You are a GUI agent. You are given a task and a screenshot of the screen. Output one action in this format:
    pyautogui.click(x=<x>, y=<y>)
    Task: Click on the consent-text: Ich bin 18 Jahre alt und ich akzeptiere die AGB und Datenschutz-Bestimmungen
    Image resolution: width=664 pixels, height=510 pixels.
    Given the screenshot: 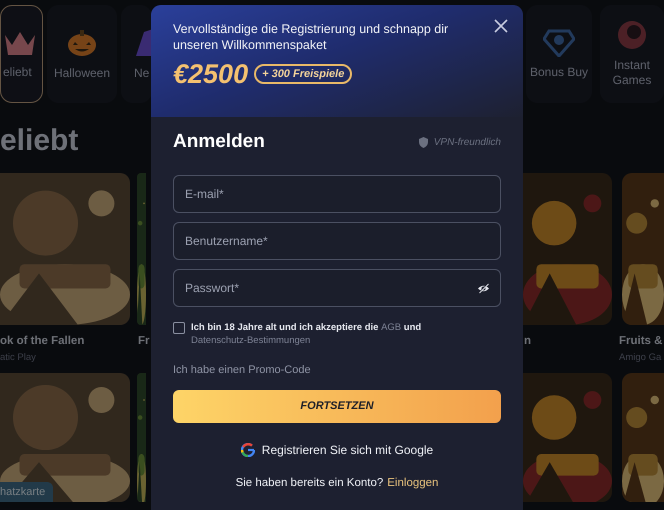 What is the action you would take?
    pyautogui.click(x=306, y=334)
    